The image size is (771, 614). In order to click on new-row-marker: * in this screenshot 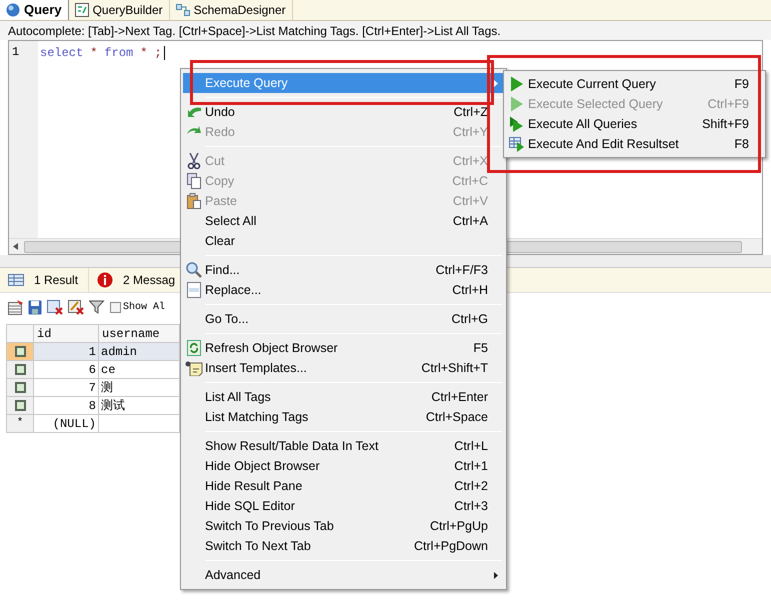, I will do `click(20, 424)`.